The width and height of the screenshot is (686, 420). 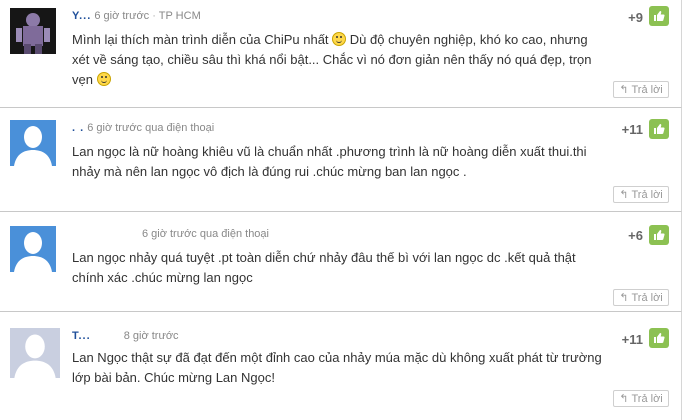 I want to click on comment-meta: Y... 6 giờ trước · TP HCM, so click(x=136, y=16).